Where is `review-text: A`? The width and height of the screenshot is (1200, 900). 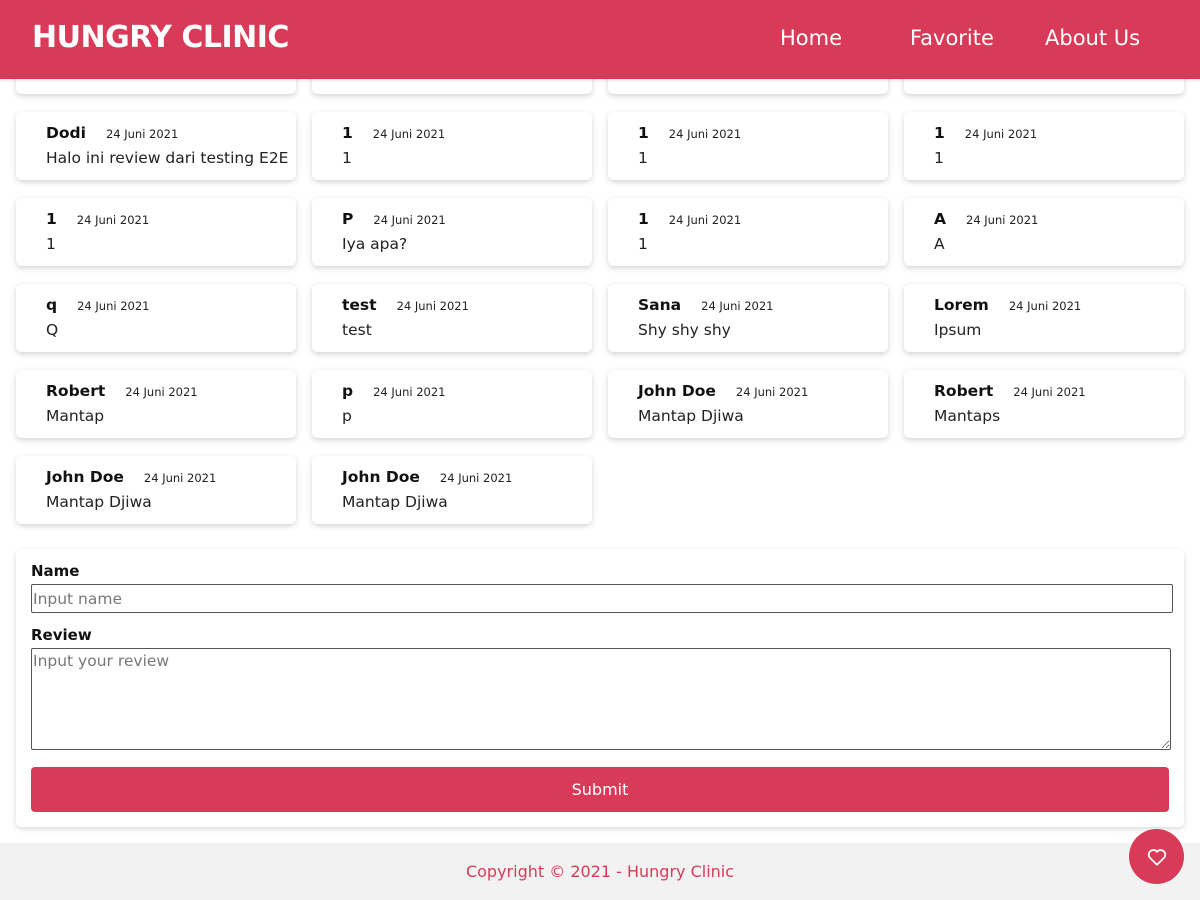 review-text: A is located at coordinates (939, 244).